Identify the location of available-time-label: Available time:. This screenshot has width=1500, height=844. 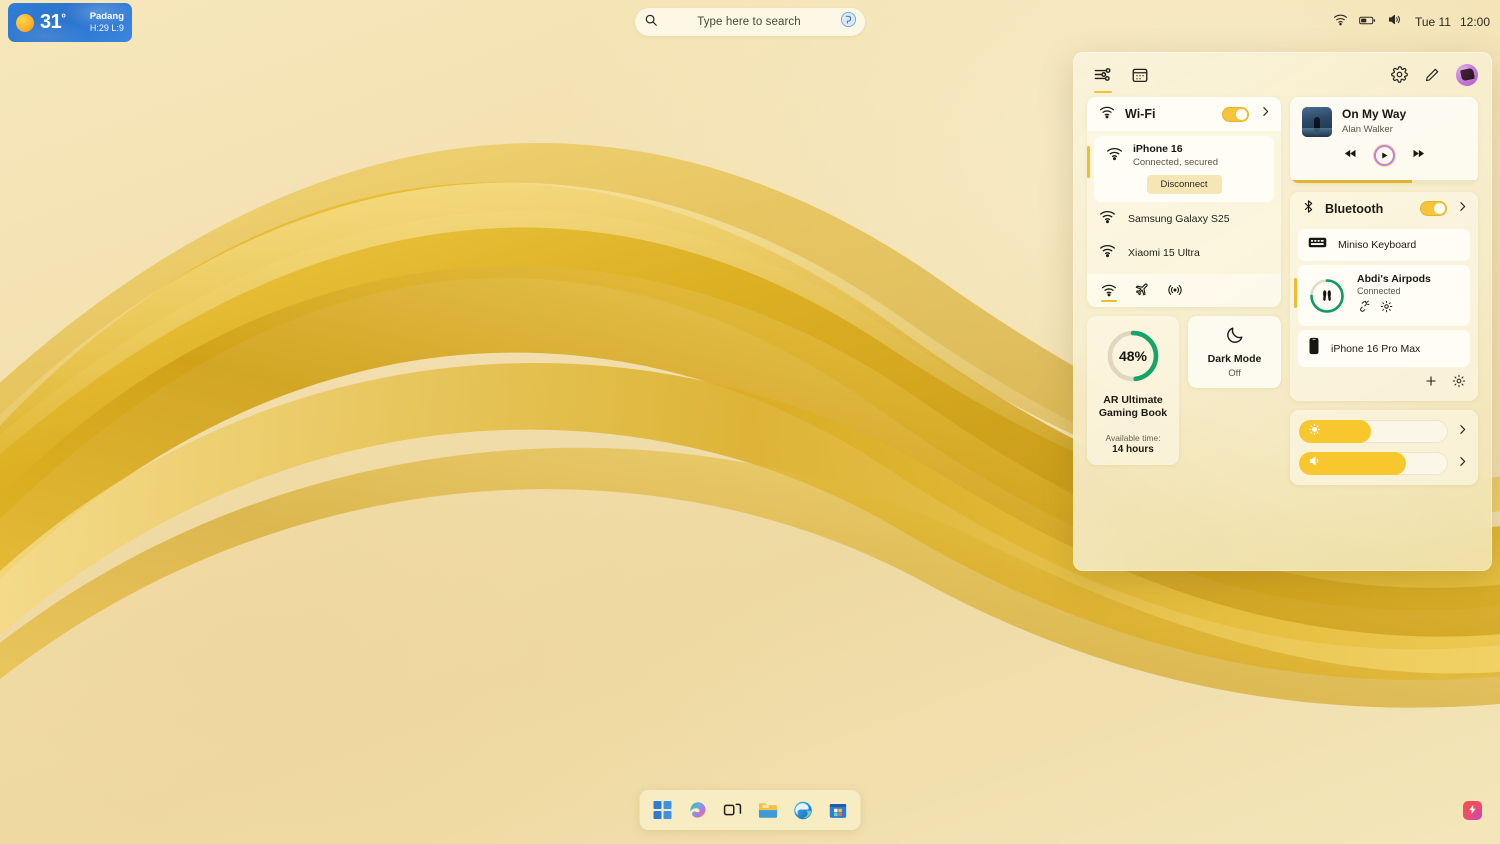
(1133, 437).